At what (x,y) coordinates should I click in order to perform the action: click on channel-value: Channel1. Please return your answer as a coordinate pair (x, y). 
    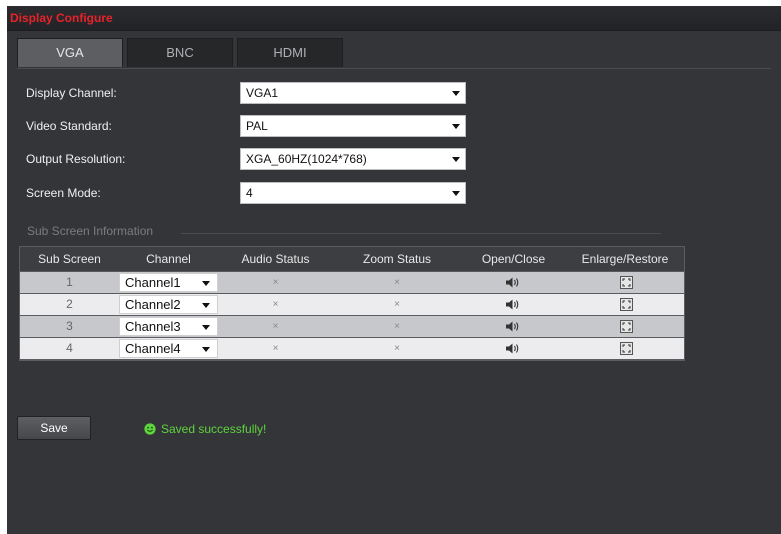
    Looking at the image, I should click on (153, 282).